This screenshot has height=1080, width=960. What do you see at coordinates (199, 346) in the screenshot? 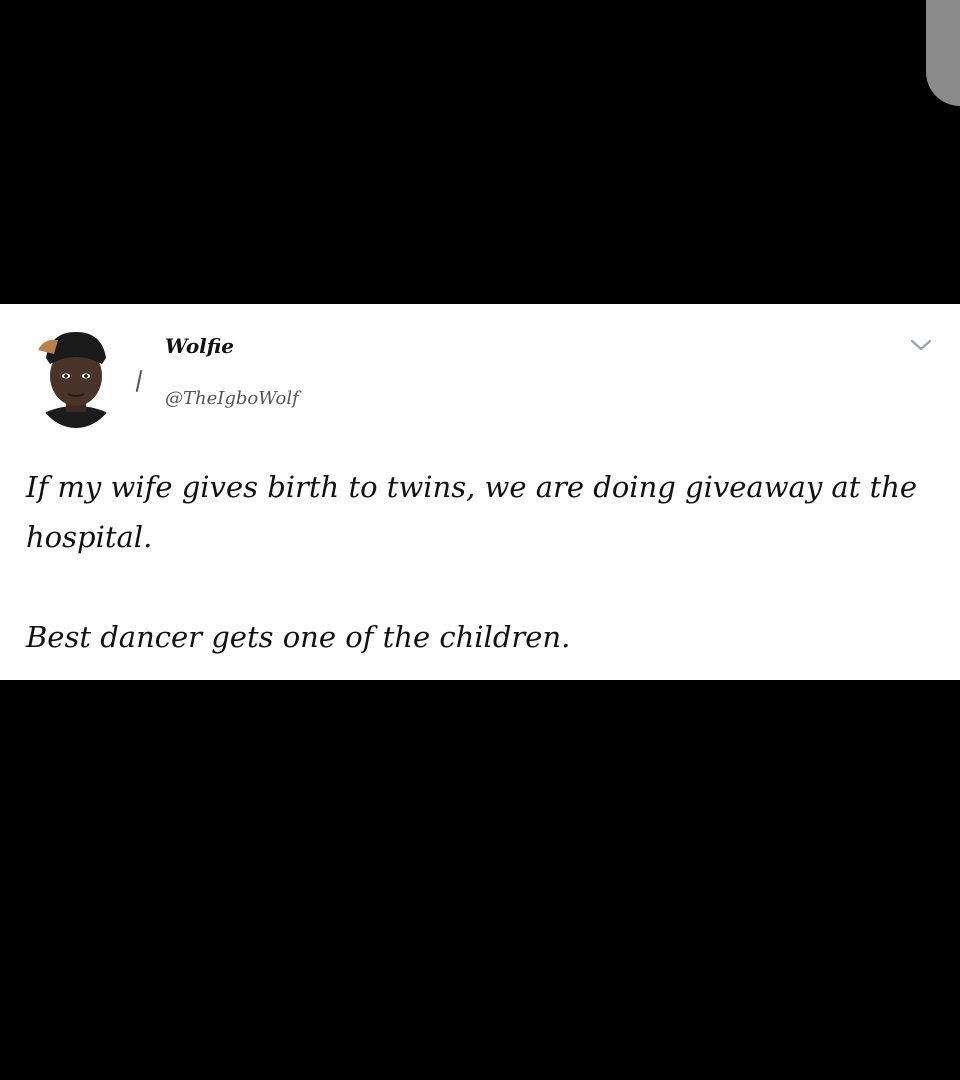
I see `author-display-name: Wolfie` at bounding box center [199, 346].